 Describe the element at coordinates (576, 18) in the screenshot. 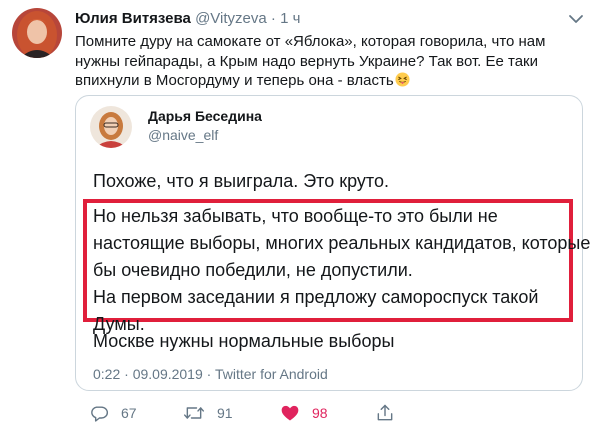

I see `chevron-down-icon` at that location.